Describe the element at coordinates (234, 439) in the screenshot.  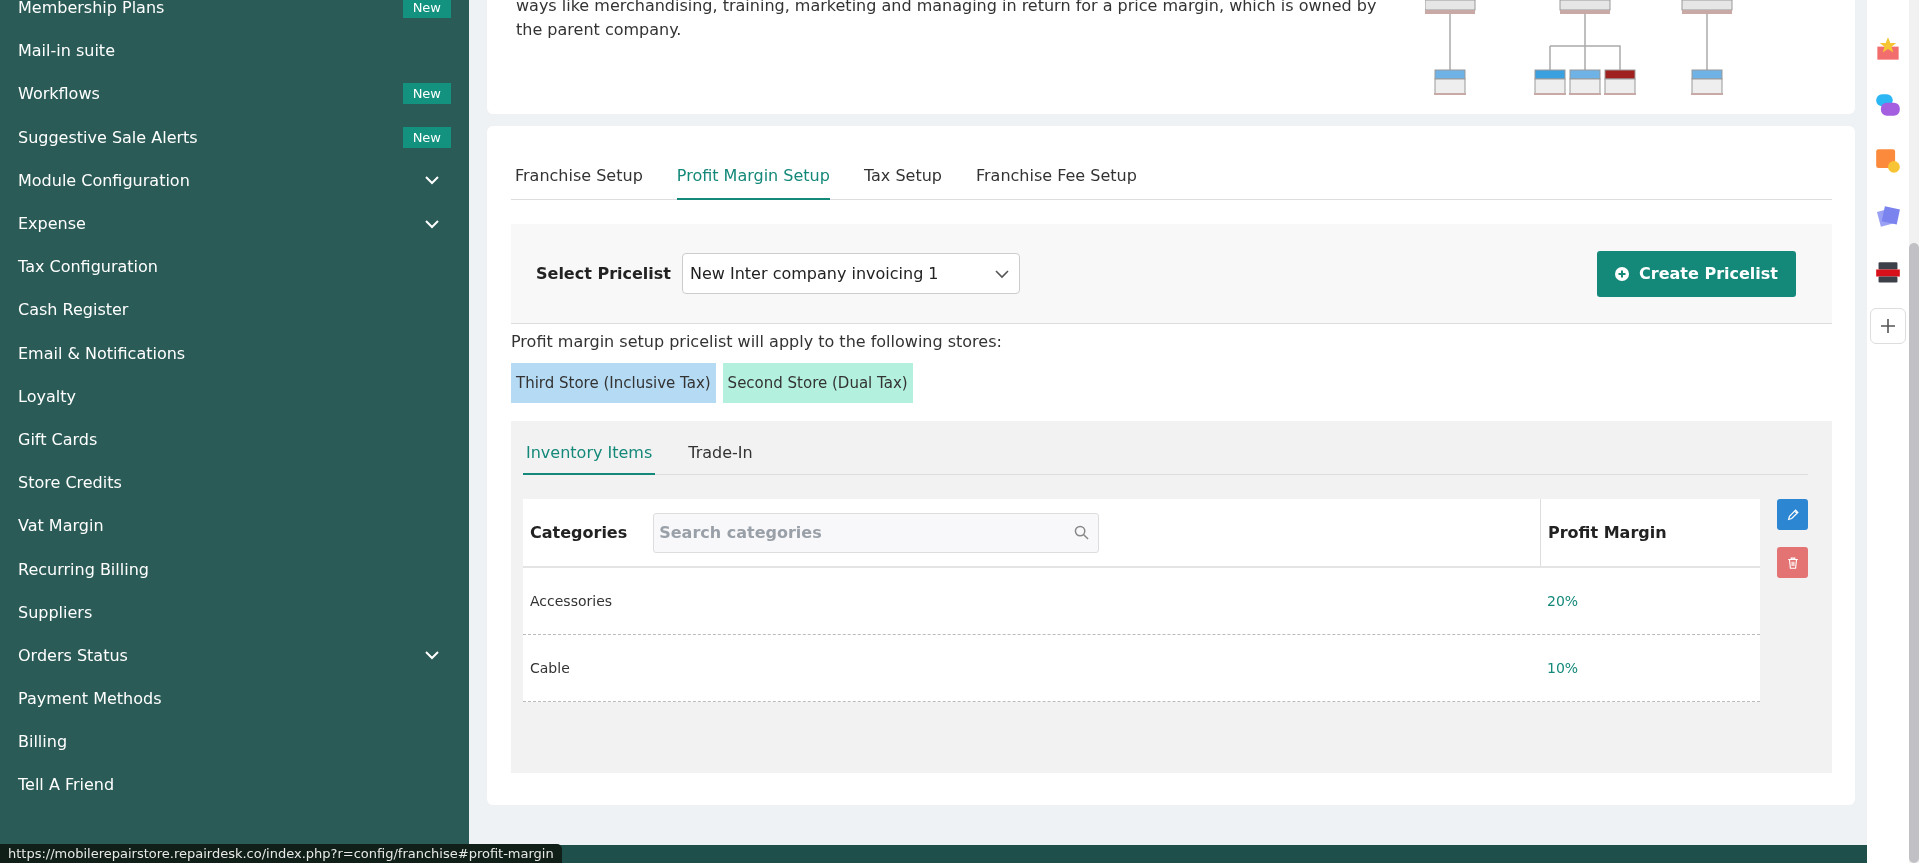
I see `sidebar-item: Gift Cards` at that location.